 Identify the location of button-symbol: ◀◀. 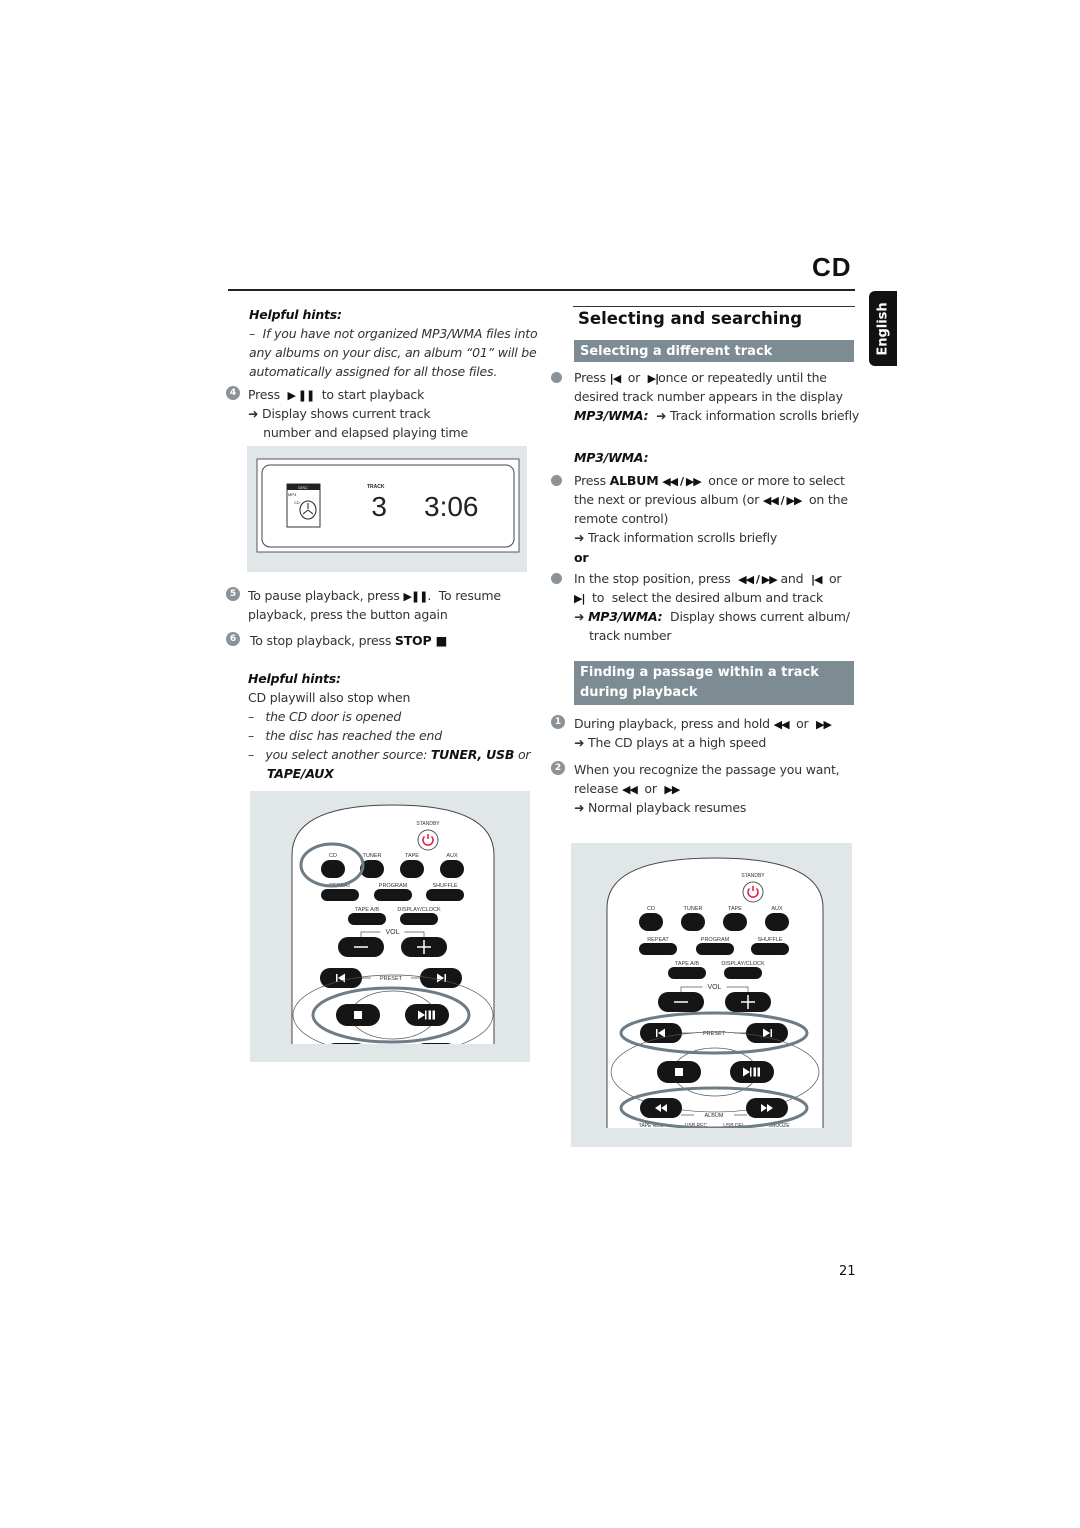
(781, 724).